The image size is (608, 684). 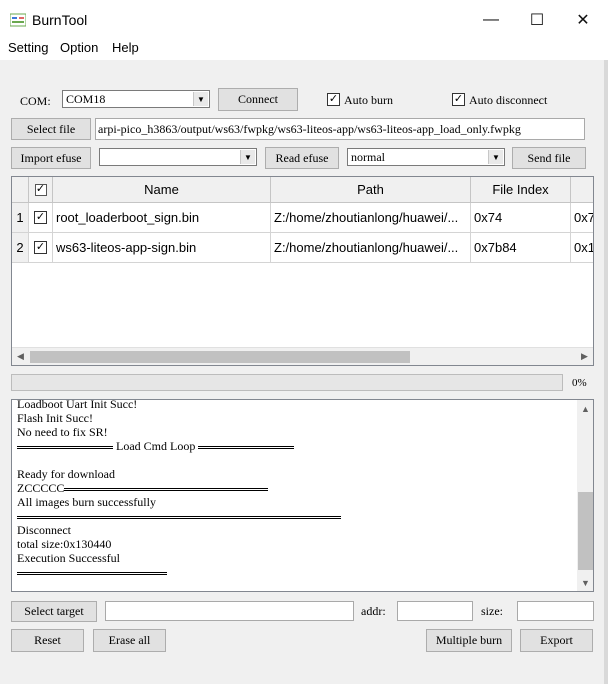 What do you see at coordinates (368, 157) in the screenshot?
I see `mode-select-value: normal` at bounding box center [368, 157].